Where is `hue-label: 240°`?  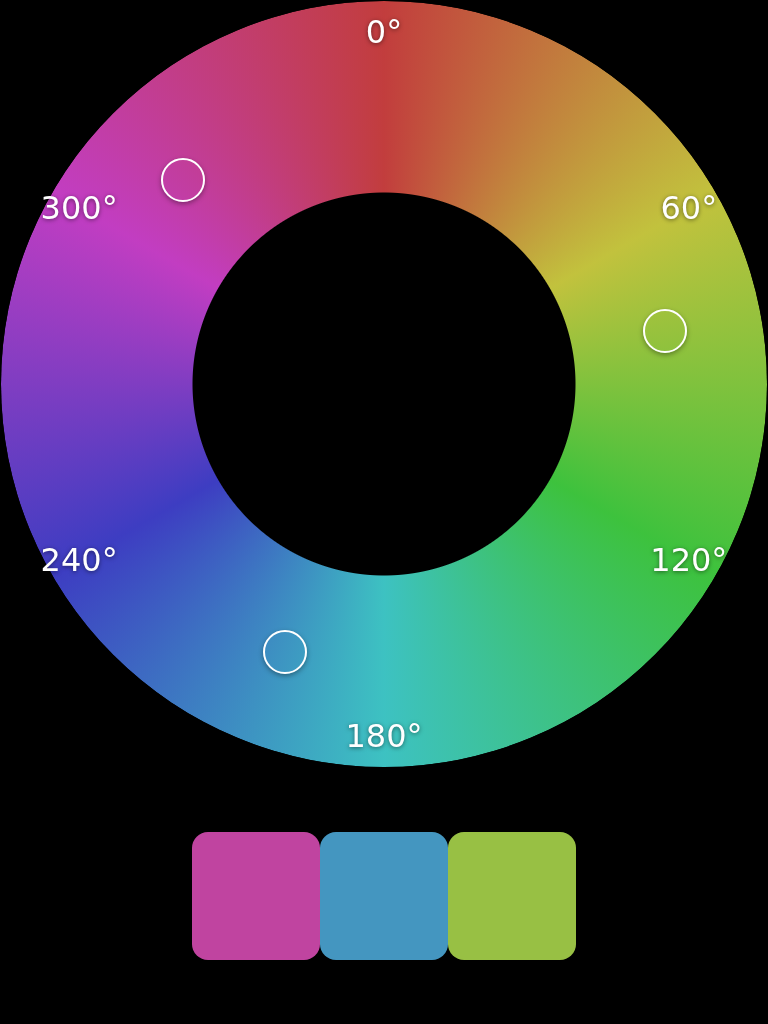
hue-label: 240° is located at coordinates (79, 560).